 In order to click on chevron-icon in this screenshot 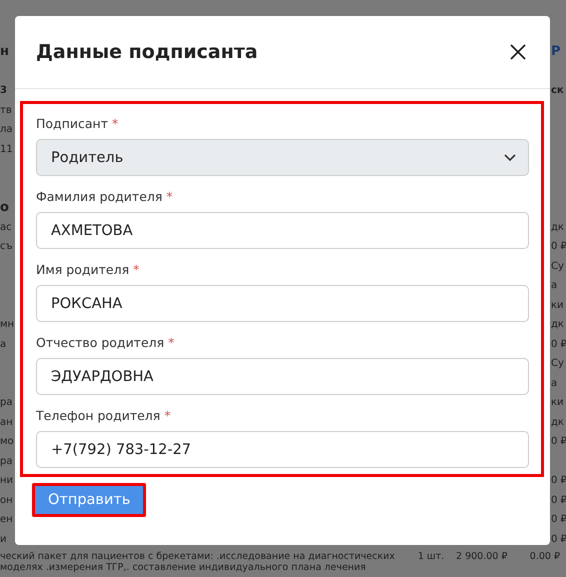, I will do `click(510, 158)`.